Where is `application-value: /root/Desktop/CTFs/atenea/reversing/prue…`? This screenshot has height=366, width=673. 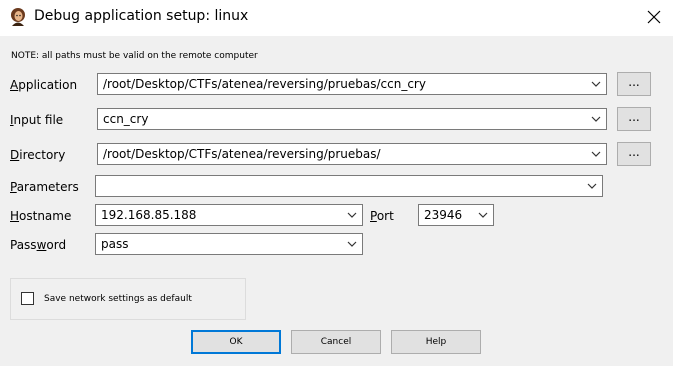
application-value: /root/Desktop/CTFs/atenea/reversing/prue… is located at coordinates (264, 84).